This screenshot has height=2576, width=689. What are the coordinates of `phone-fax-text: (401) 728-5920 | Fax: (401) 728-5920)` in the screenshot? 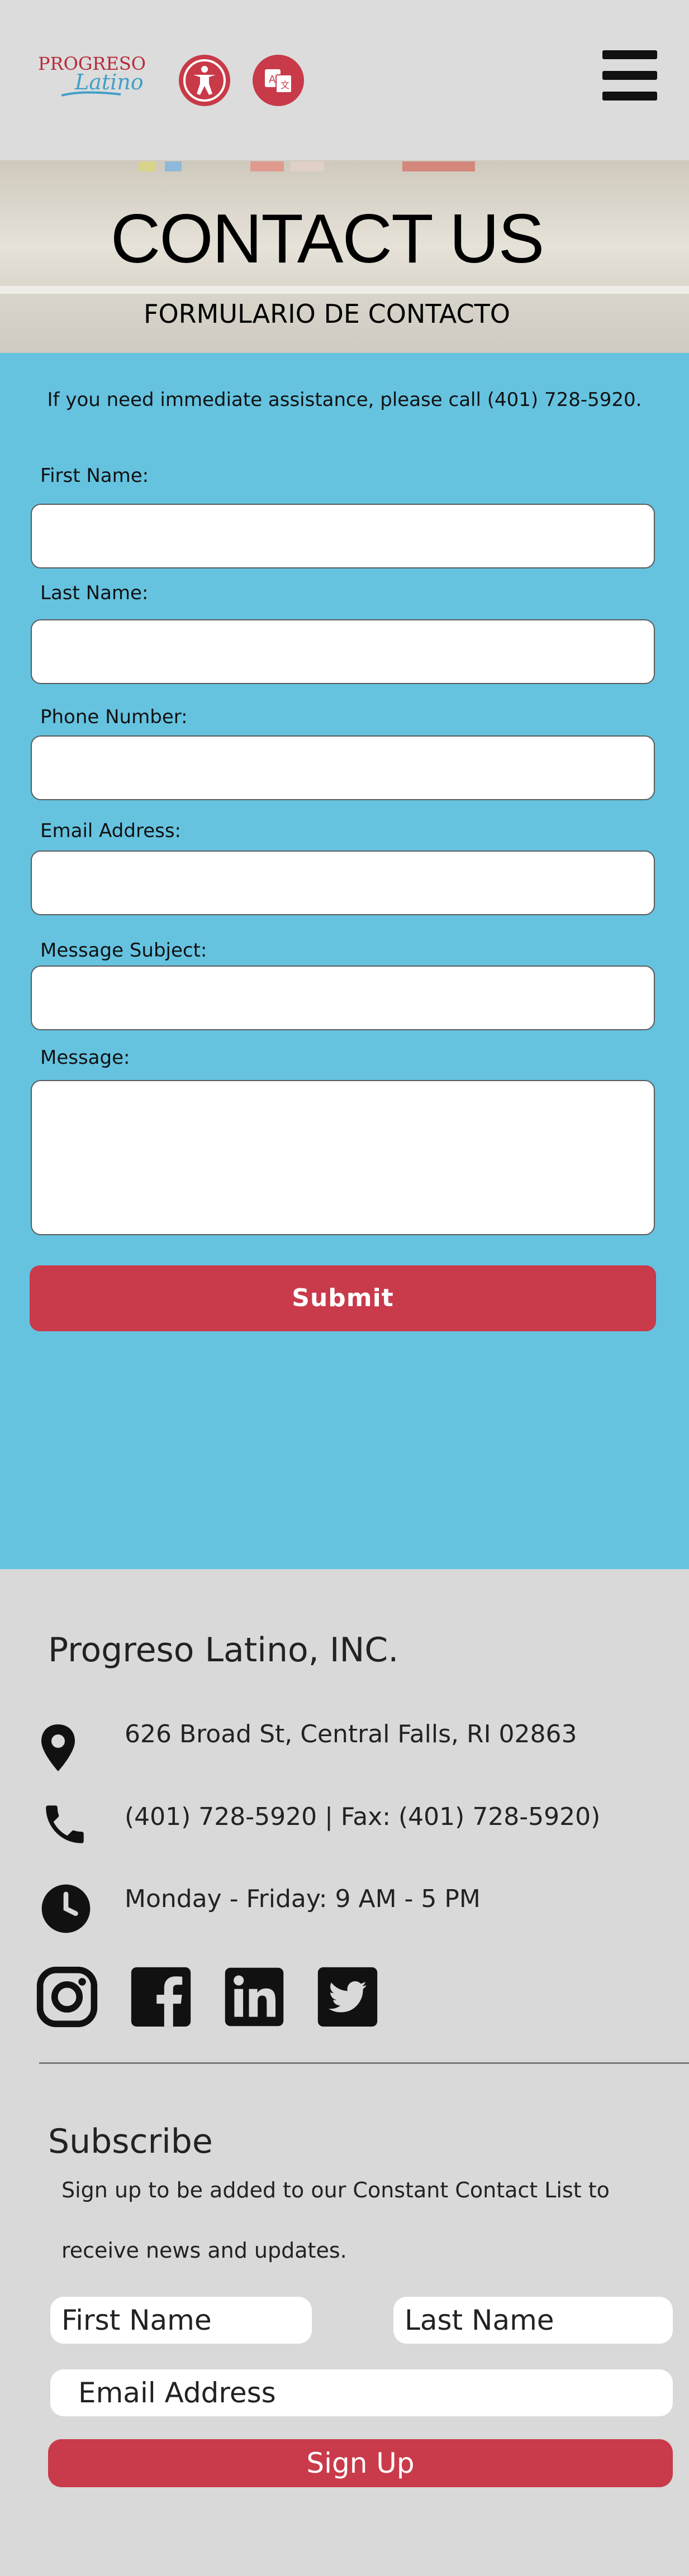 It's located at (363, 1817).